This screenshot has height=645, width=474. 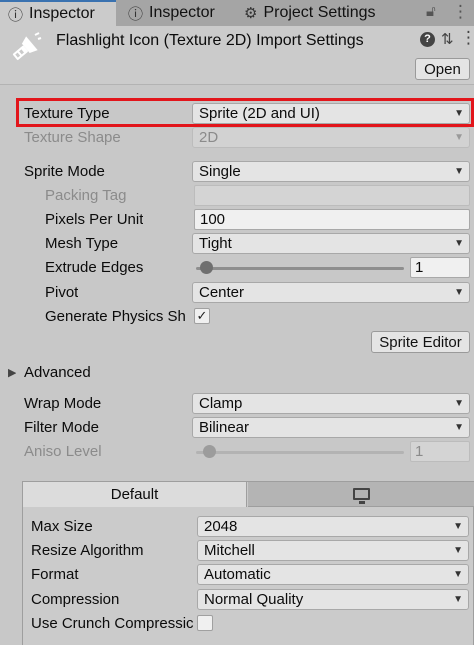 I want to click on use-crunch-compression-row: Use Crunch Compressic, so click(x=248, y=624).